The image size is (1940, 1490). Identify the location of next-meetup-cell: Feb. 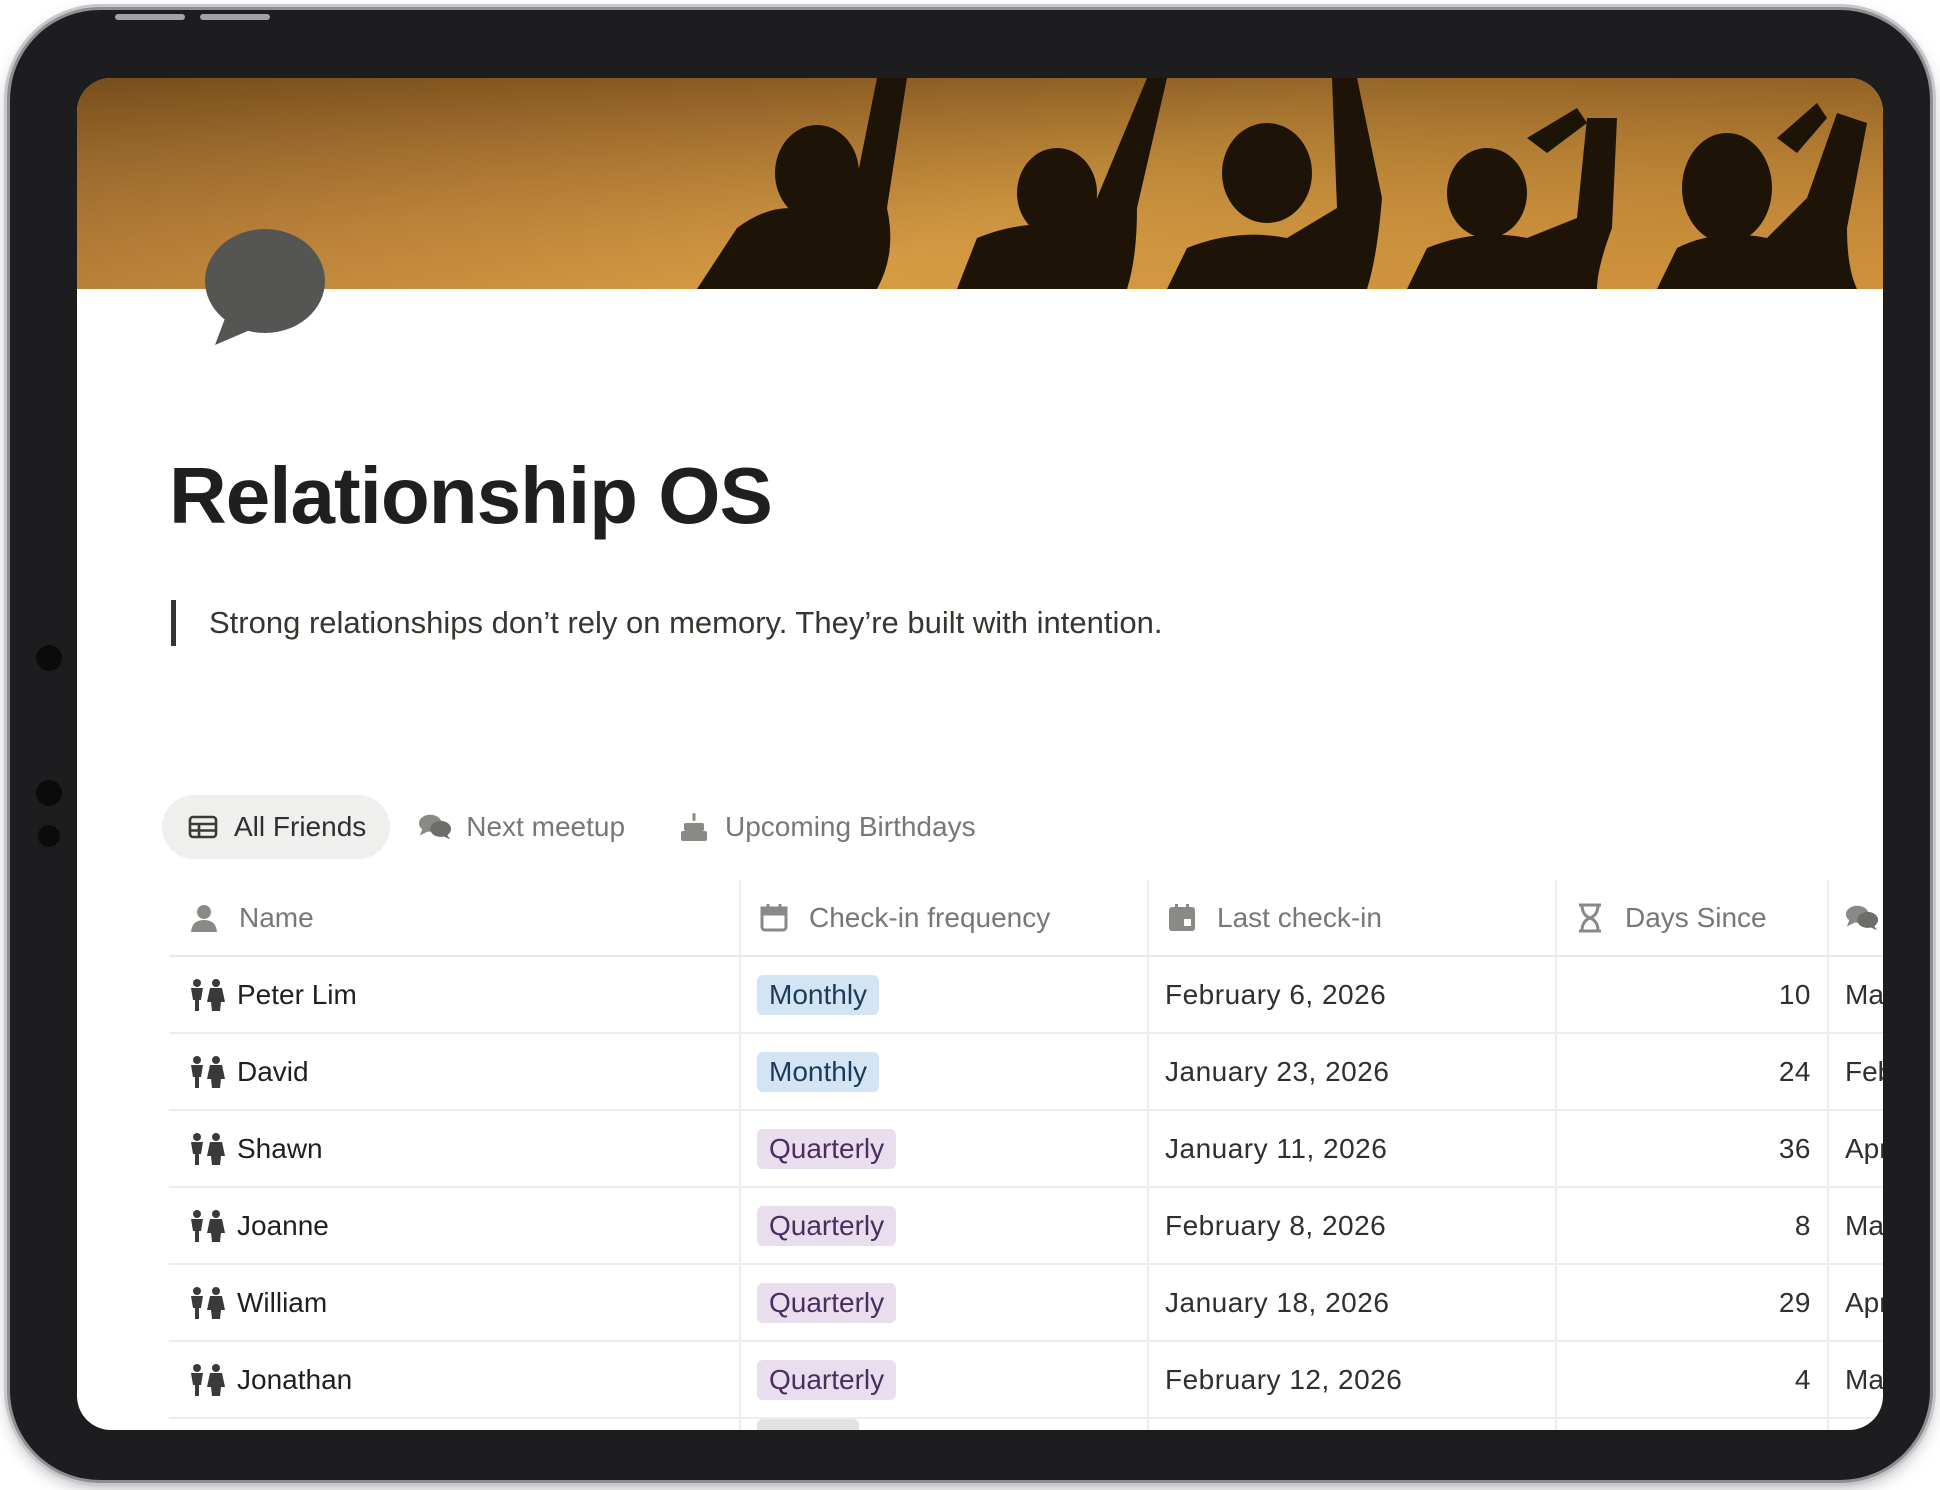
(1855, 1071).